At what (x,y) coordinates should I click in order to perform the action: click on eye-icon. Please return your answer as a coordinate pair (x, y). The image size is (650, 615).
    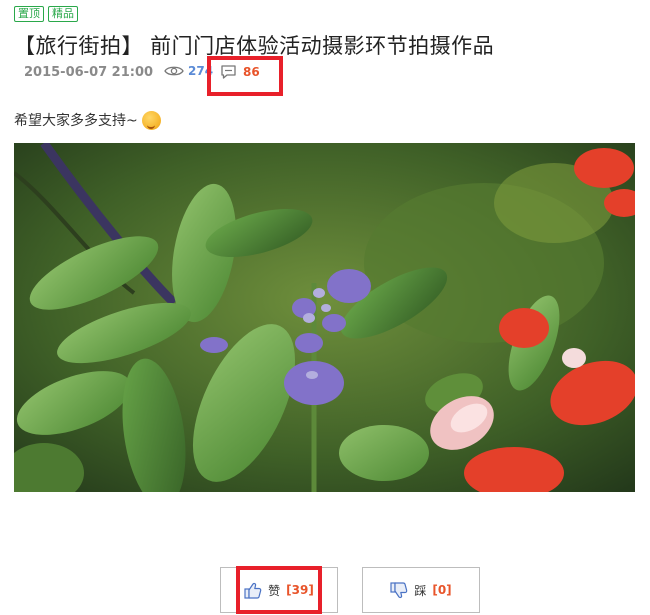
    Looking at the image, I should click on (174, 71).